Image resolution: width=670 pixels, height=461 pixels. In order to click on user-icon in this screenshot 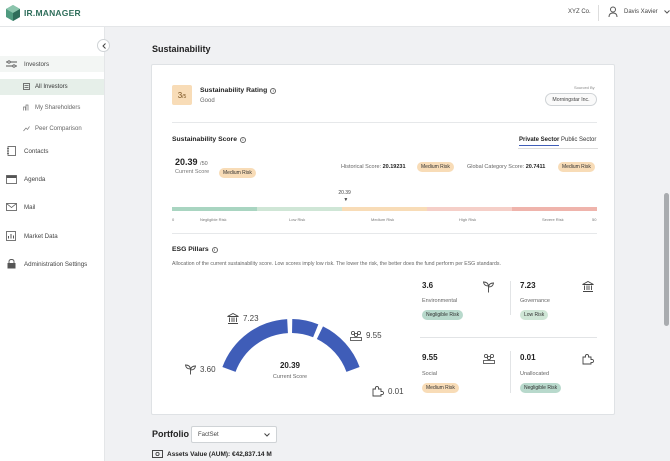, I will do `click(613, 12)`.